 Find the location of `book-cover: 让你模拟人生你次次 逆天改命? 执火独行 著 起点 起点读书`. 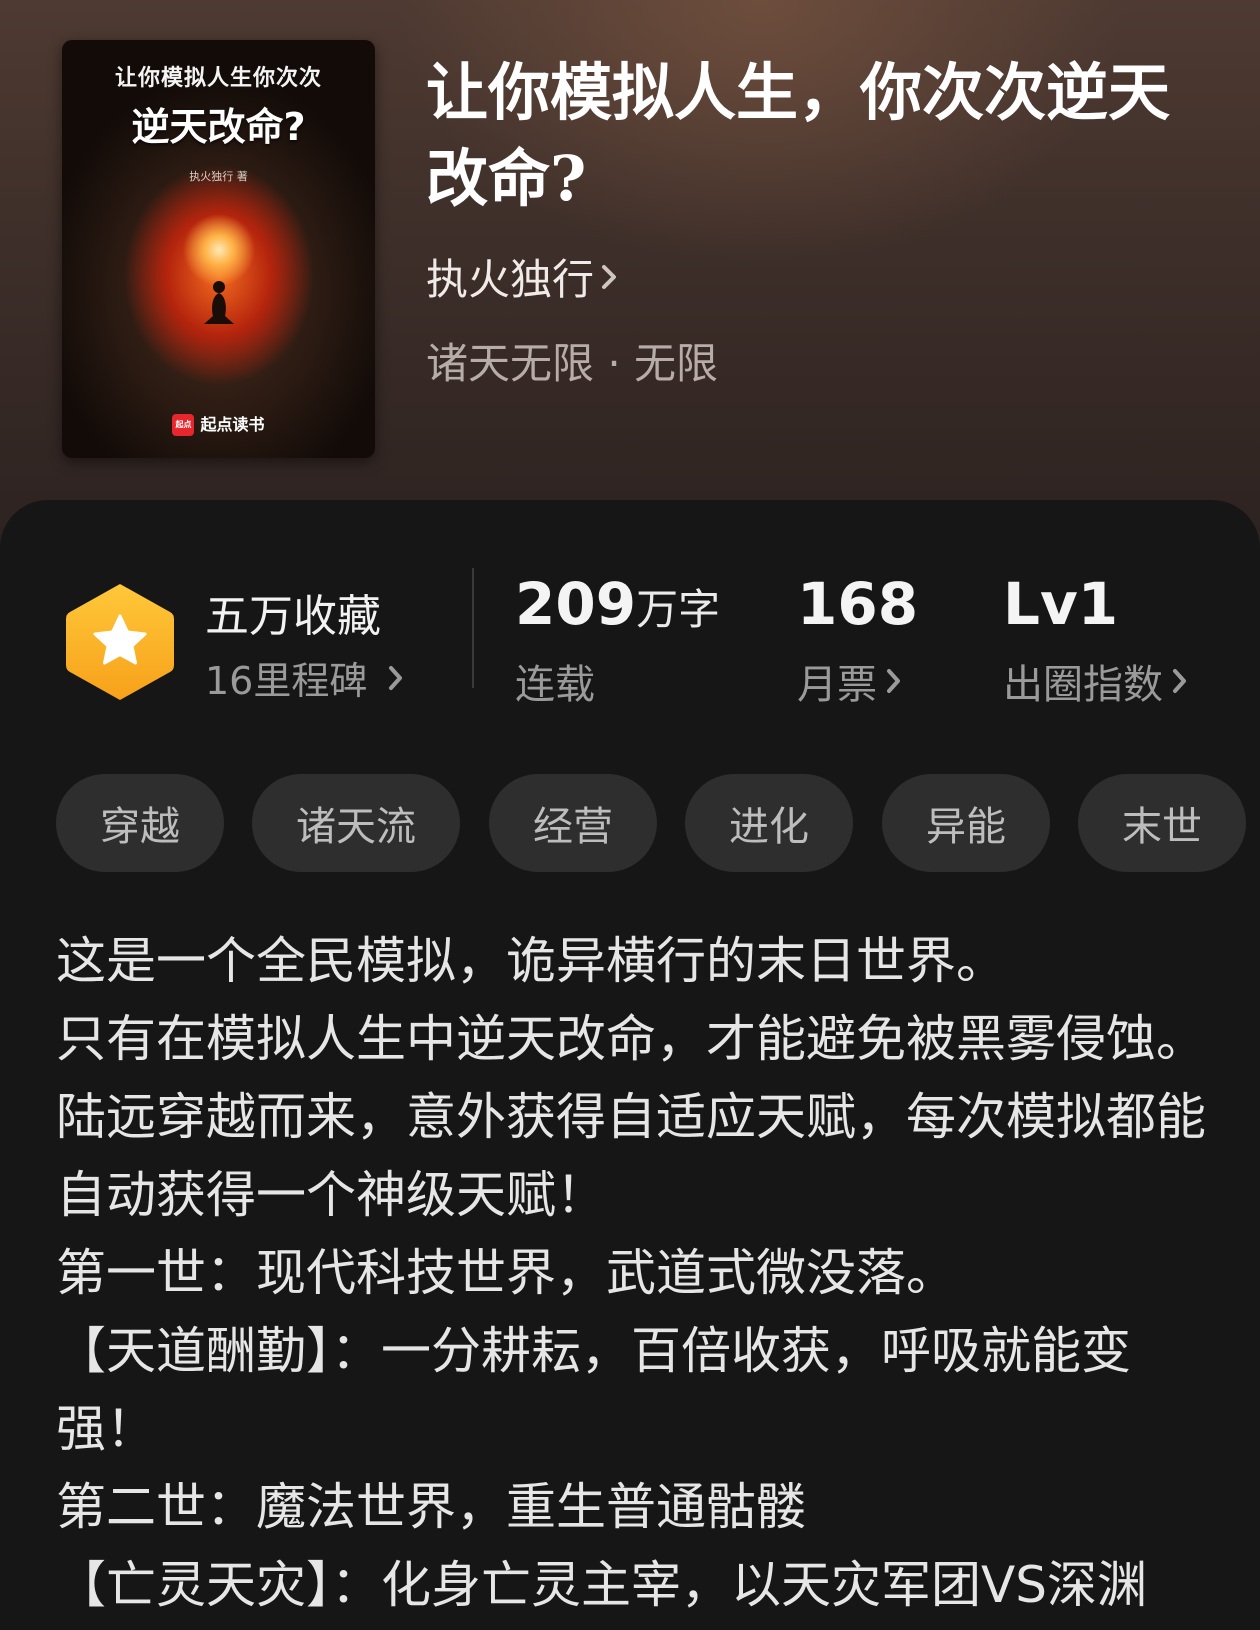

book-cover: 让你模拟人生你次次 逆天改命? 执火独行 著 起点 起点读书 is located at coordinates (218, 249).